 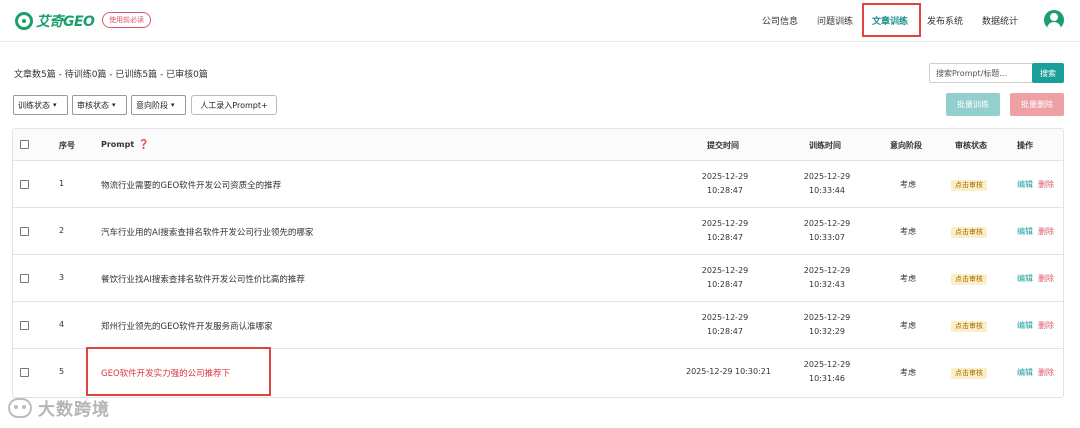 I want to click on col-prompt: Prompt ❓, so click(x=125, y=145).